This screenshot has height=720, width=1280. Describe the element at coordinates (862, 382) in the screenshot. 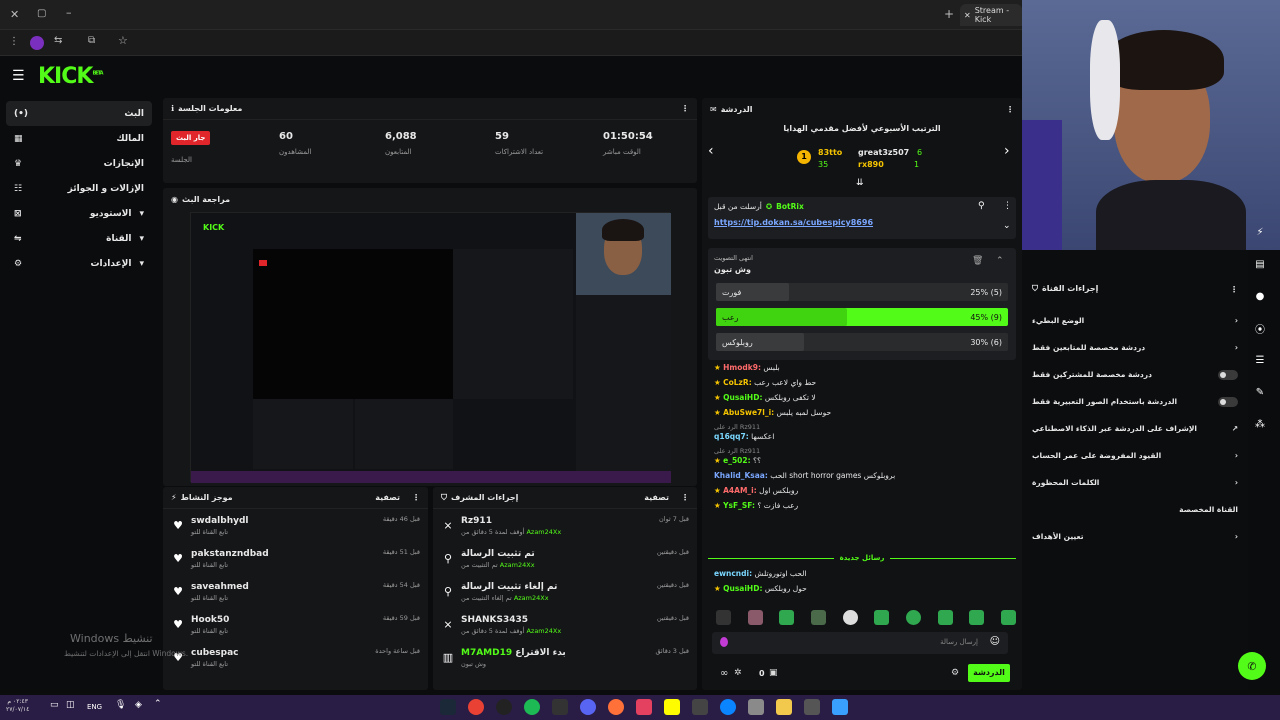

I see `chat-message: ★ CoLzR: حط واي لاعب رعب` at that location.